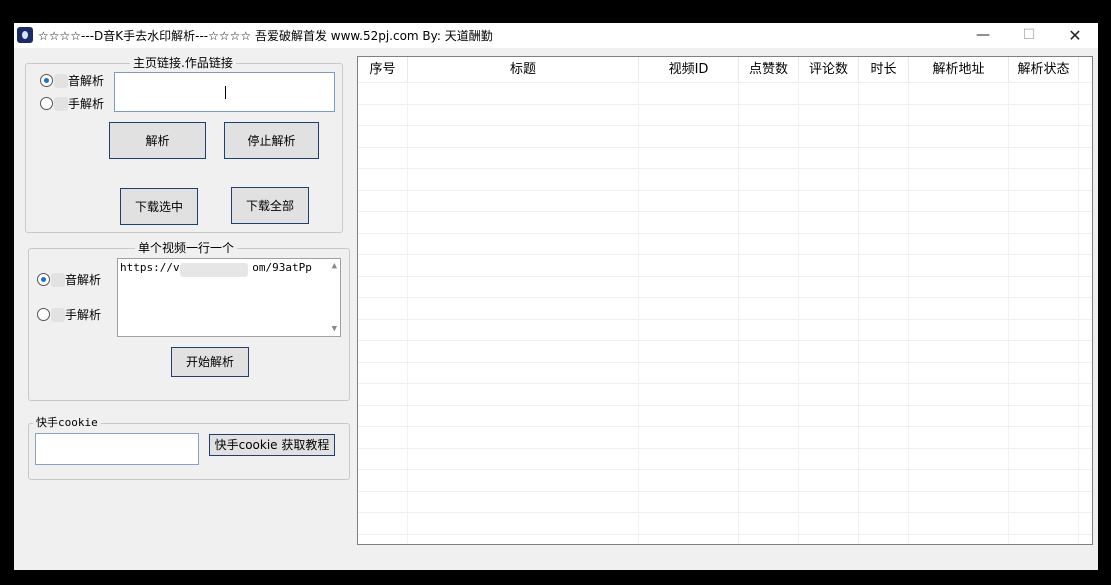  What do you see at coordinates (1029, 35) in the screenshot?
I see `maximize-button: ☐` at bounding box center [1029, 35].